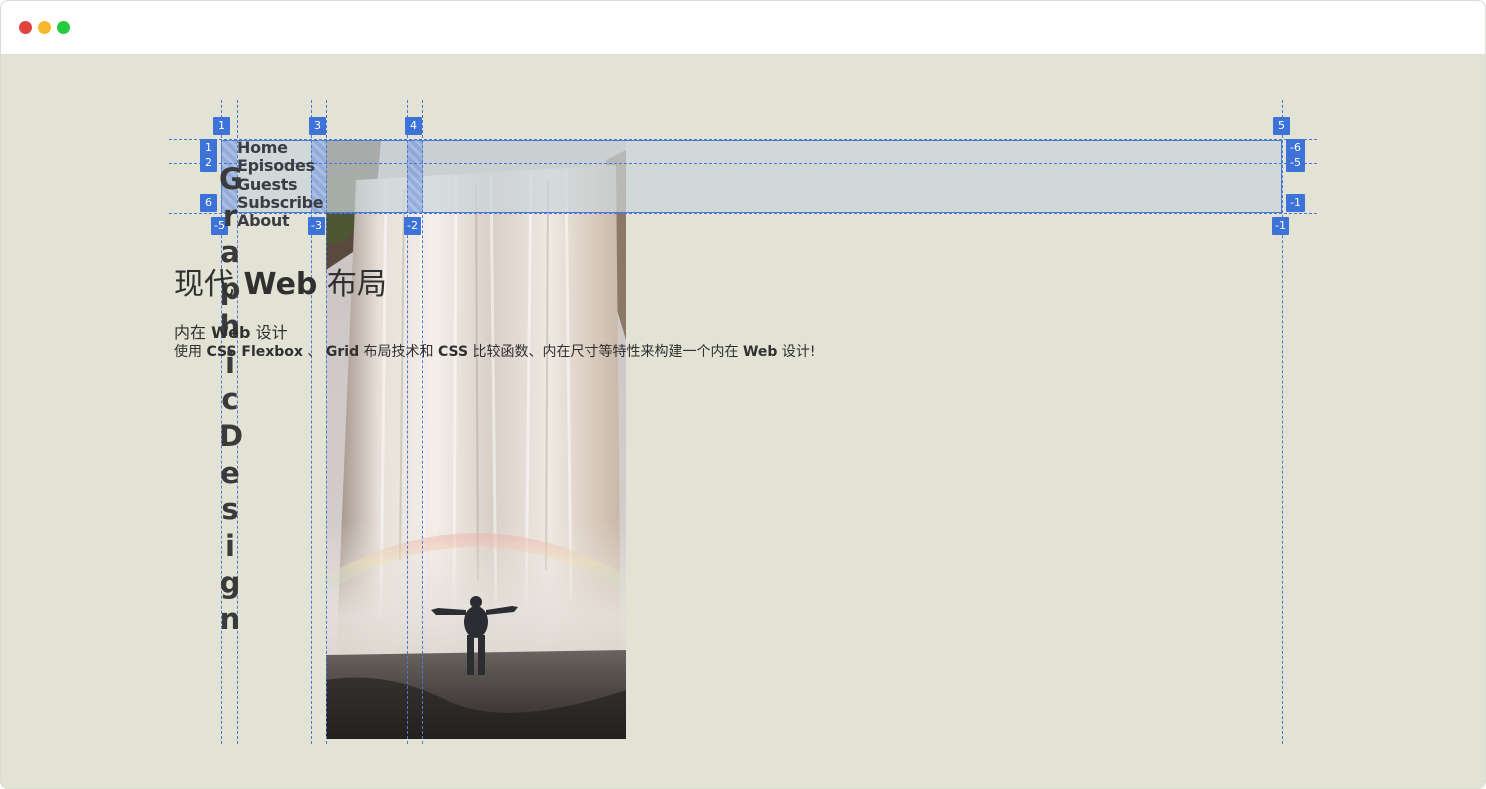  Describe the element at coordinates (280, 284) in the screenshot. I see `page-title-bold: Web` at that location.